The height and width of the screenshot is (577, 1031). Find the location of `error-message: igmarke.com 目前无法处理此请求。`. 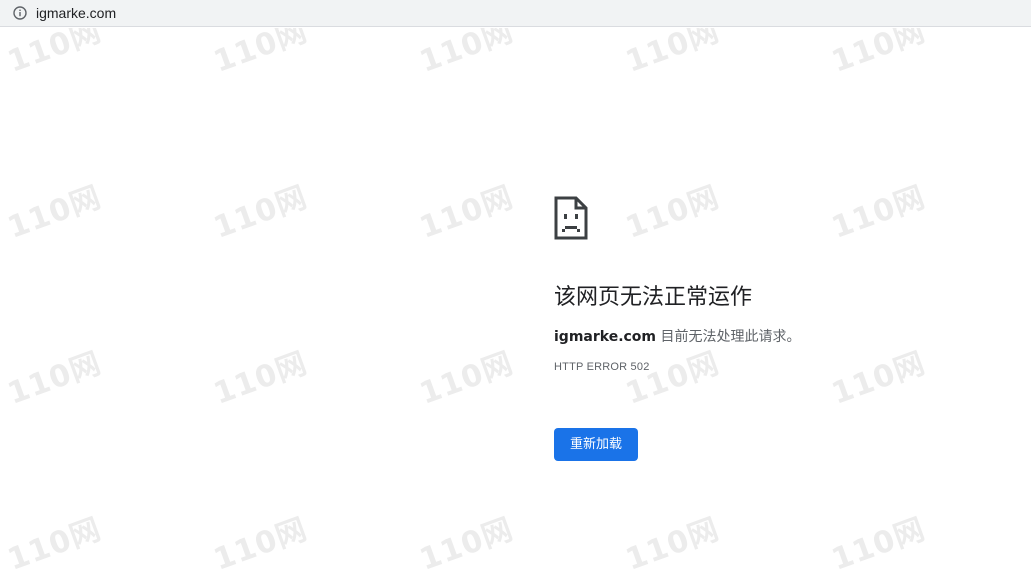

error-message: igmarke.com 目前无法处理此请求。 is located at coordinates (774, 337).